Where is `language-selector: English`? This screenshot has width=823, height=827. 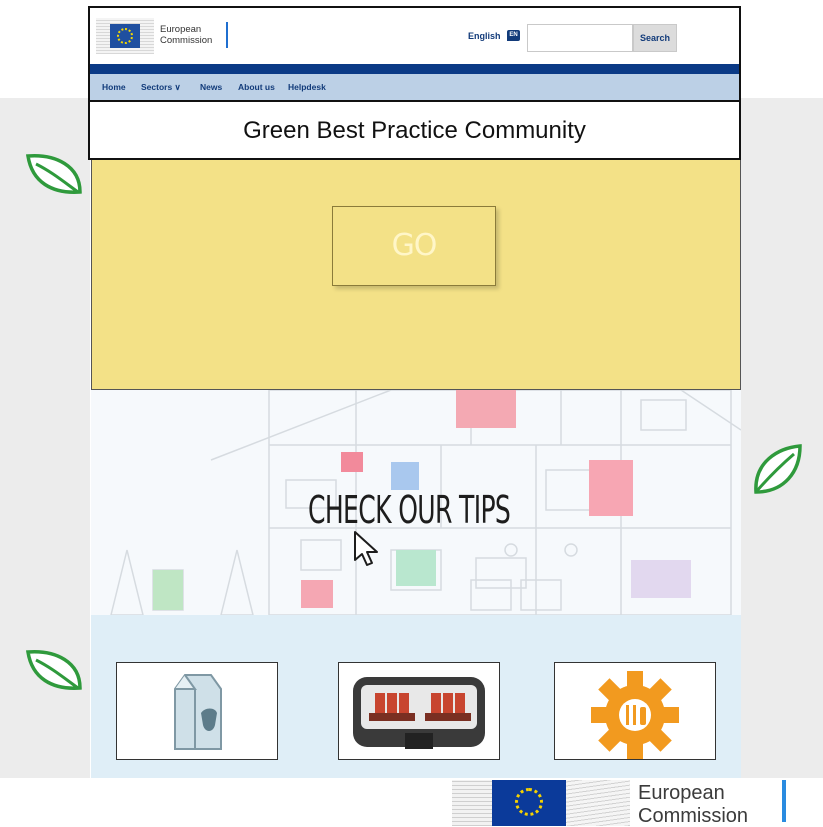
language-selector: English is located at coordinates (484, 36).